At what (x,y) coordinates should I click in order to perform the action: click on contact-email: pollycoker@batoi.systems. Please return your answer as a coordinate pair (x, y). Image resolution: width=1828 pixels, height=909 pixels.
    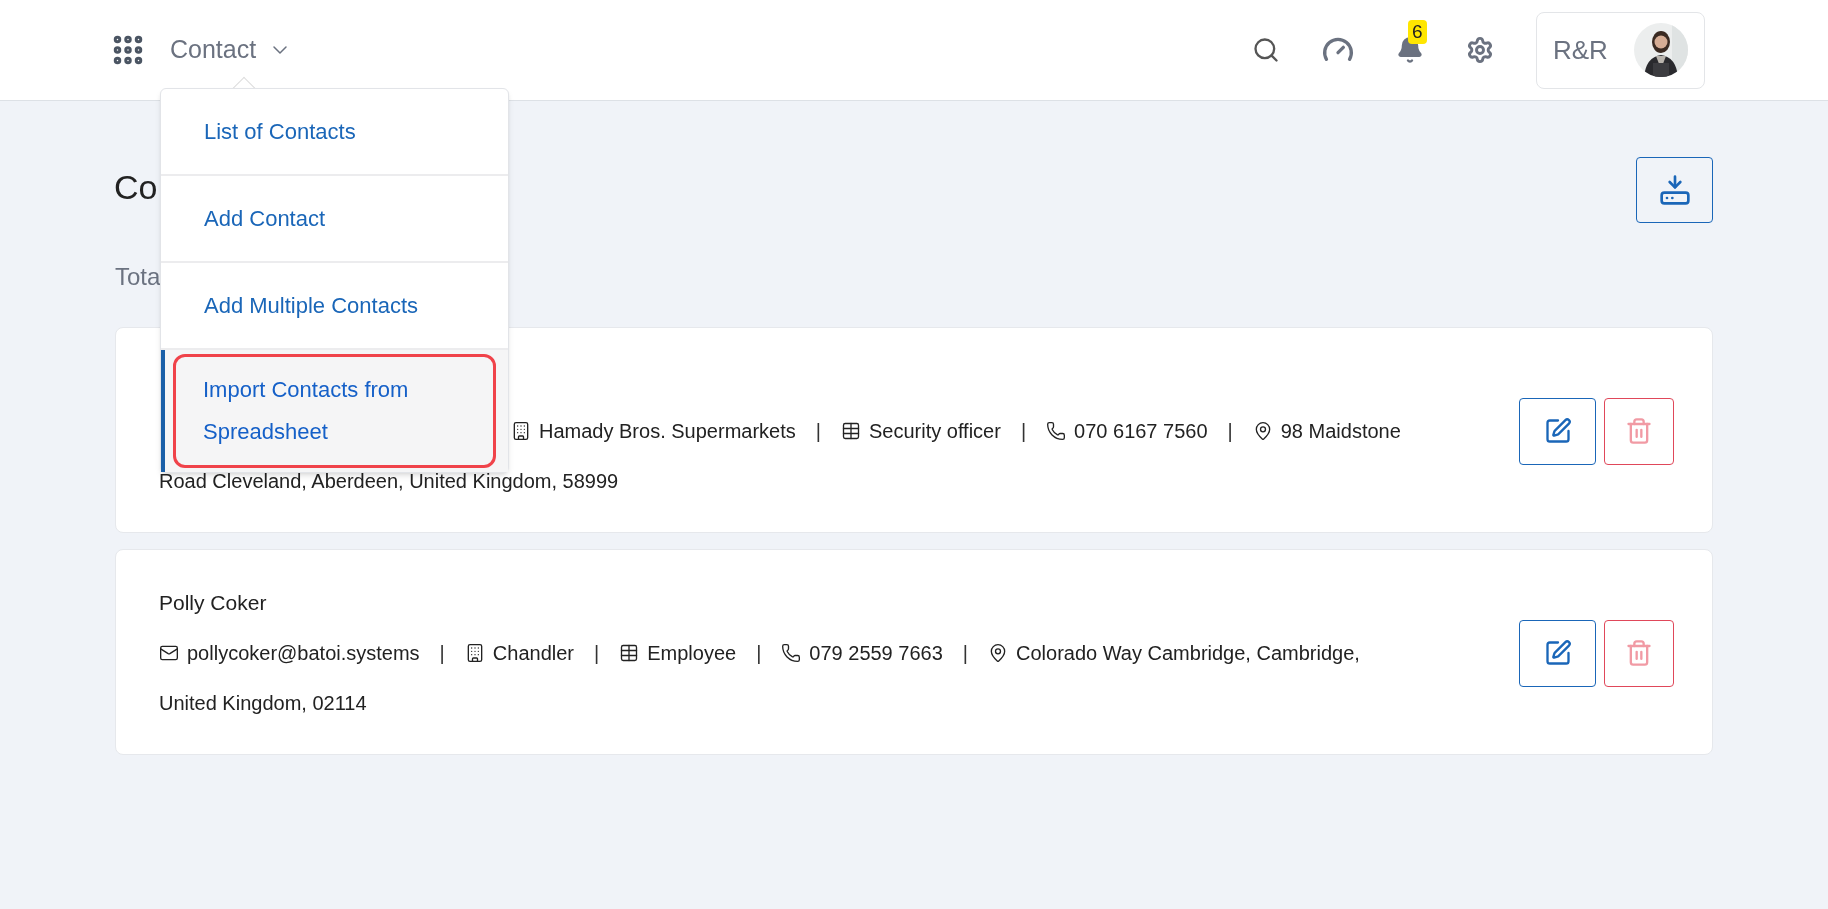
    Looking at the image, I should click on (303, 653).